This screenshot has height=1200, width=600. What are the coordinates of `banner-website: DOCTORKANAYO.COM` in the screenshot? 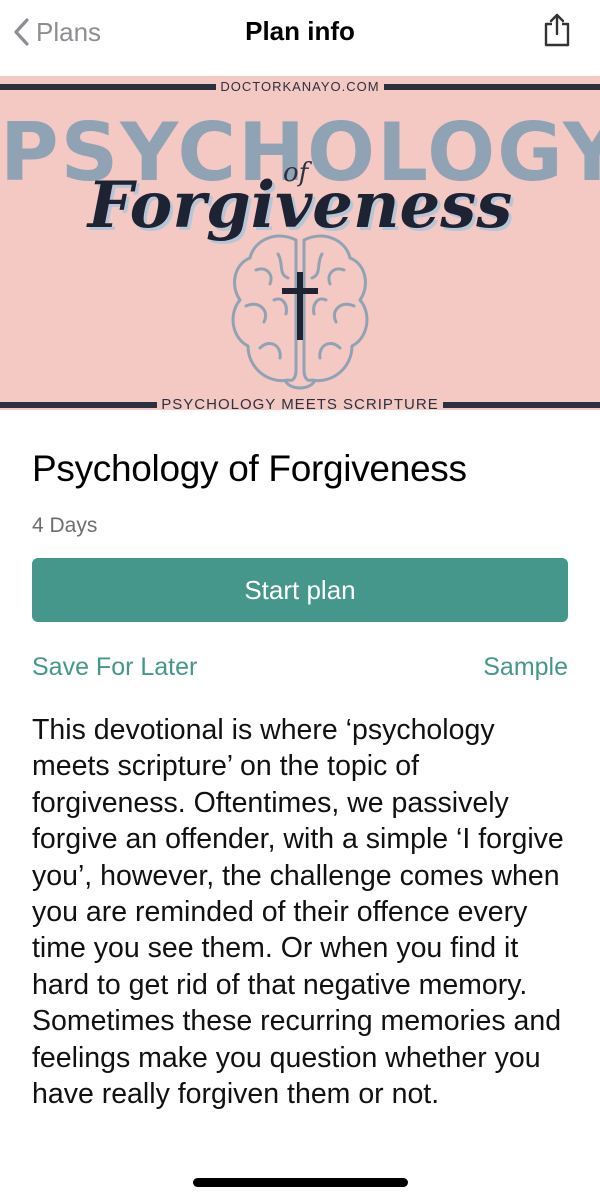 It's located at (300, 87).